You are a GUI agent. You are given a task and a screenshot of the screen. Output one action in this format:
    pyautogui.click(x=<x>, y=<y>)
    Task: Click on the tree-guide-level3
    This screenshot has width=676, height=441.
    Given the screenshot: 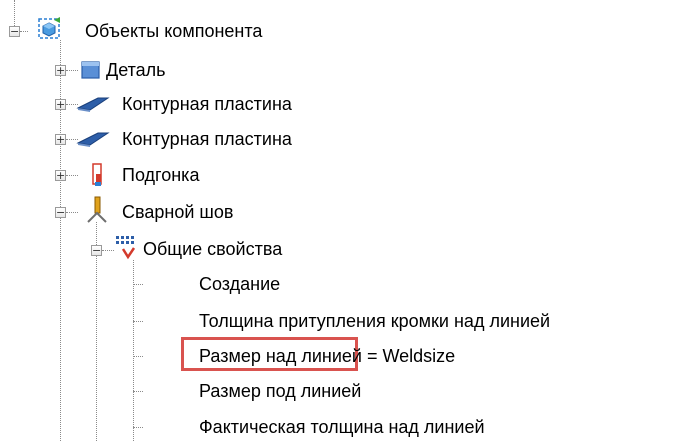 What is the action you would take?
    pyautogui.click(x=133, y=350)
    